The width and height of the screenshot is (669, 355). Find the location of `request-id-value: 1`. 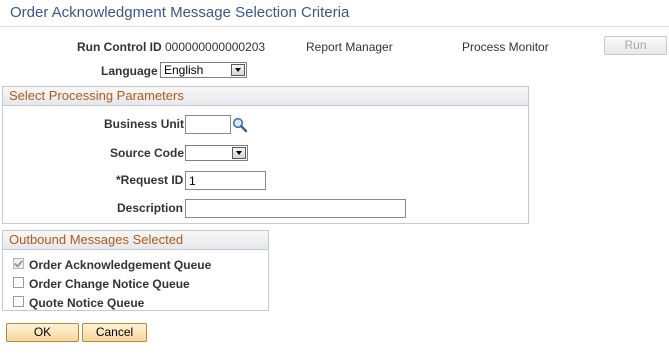

request-id-value: 1 is located at coordinates (192, 181).